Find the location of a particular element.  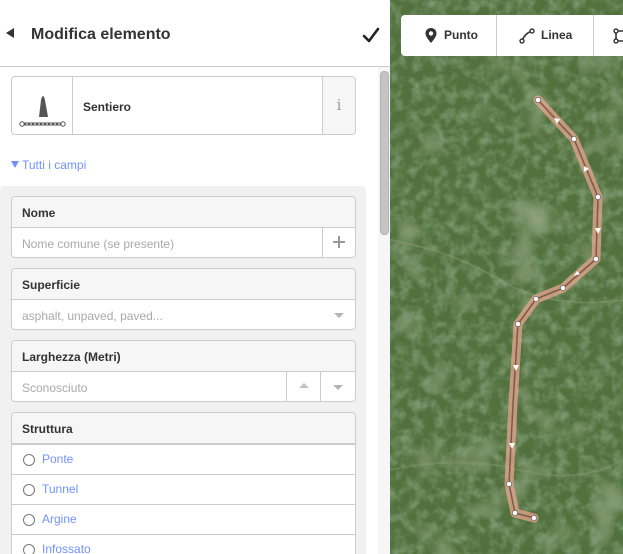

preset-name: Sentiero is located at coordinates (107, 107).